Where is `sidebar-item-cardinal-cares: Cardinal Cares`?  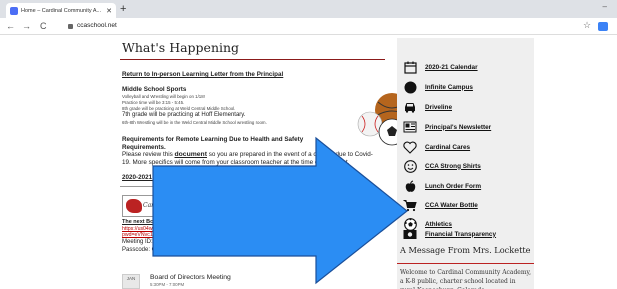
sidebar-item-cardinal-cares: Cardinal Cares is located at coordinates (436, 147).